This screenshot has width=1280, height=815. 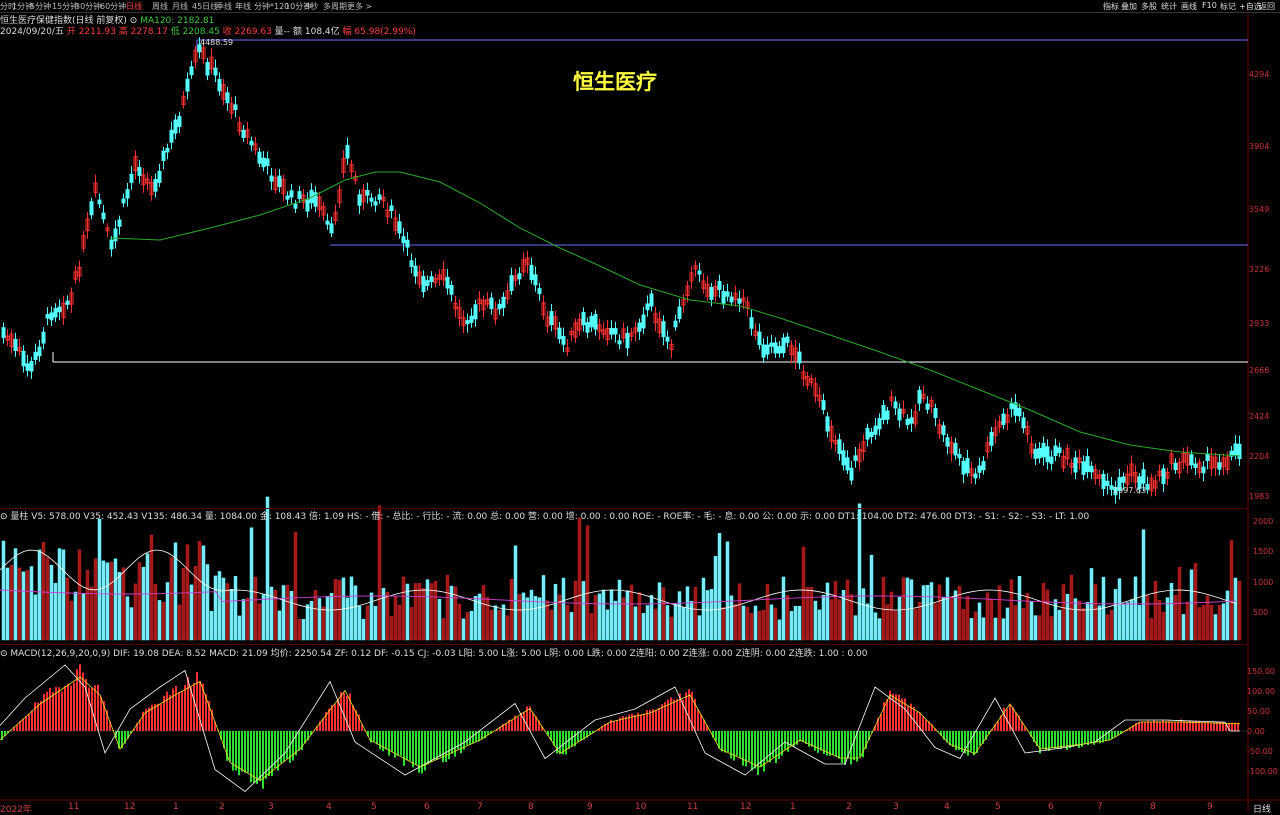 I want to click on toolbar-button-8: 返回, so click(x=1267, y=6).